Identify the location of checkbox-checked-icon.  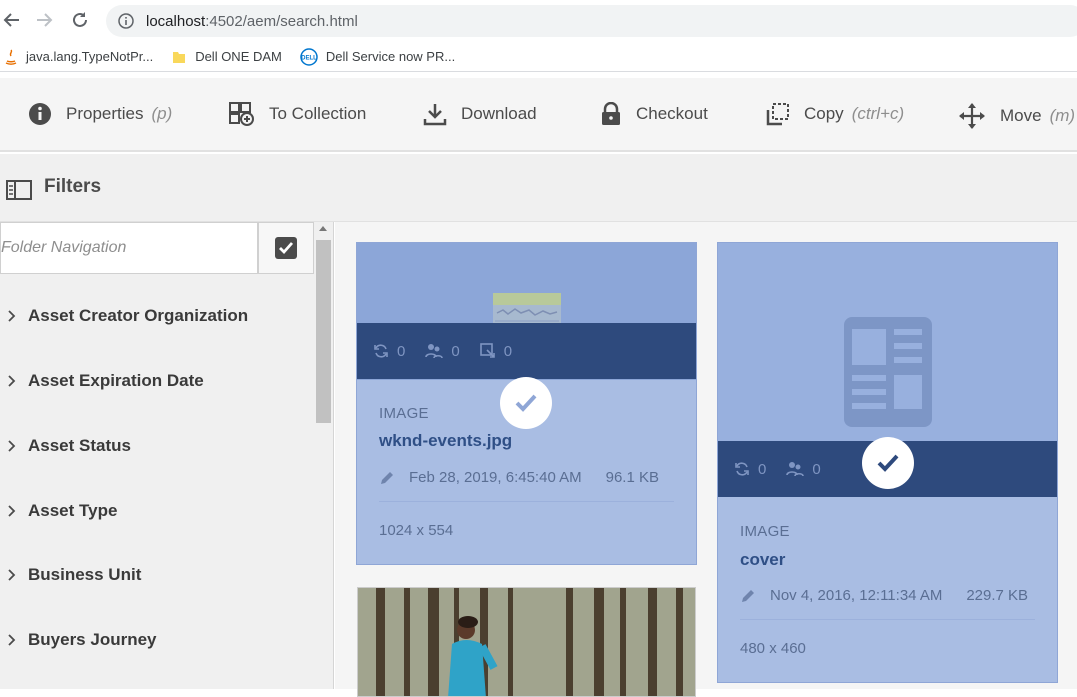
(286, 248).